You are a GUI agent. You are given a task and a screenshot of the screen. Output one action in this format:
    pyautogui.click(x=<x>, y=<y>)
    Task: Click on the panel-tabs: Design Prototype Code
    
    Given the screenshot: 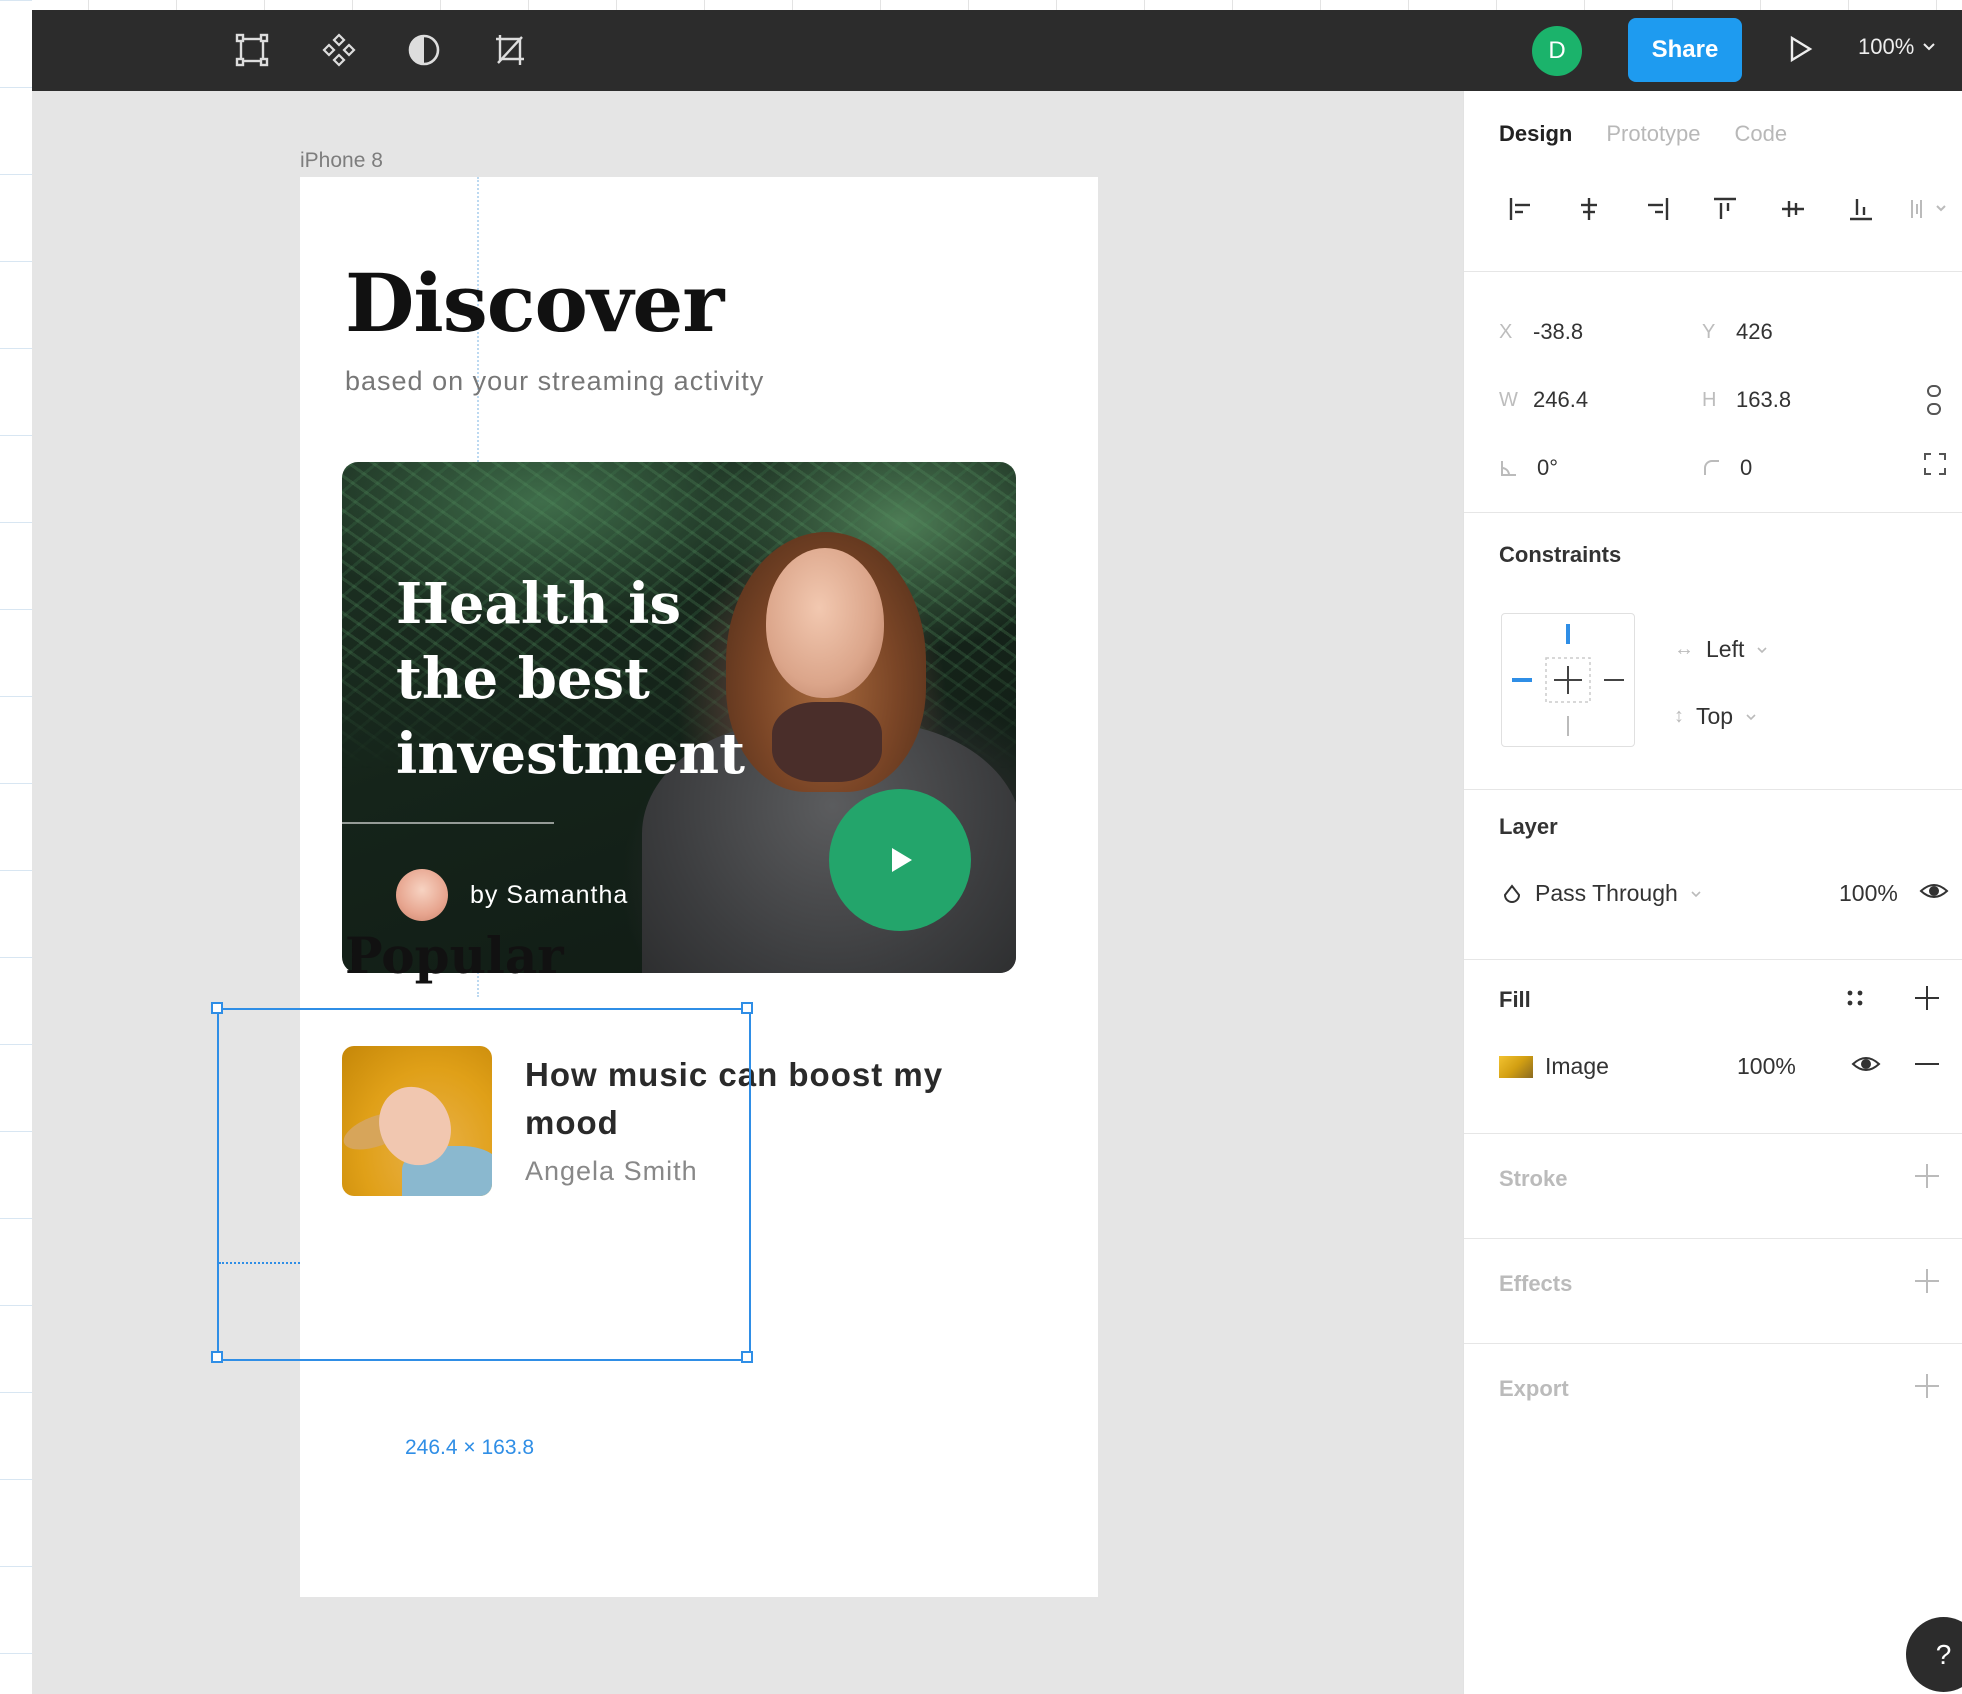 What is the action you would take?
    pyautogui.click(x=1643, y=134)
    